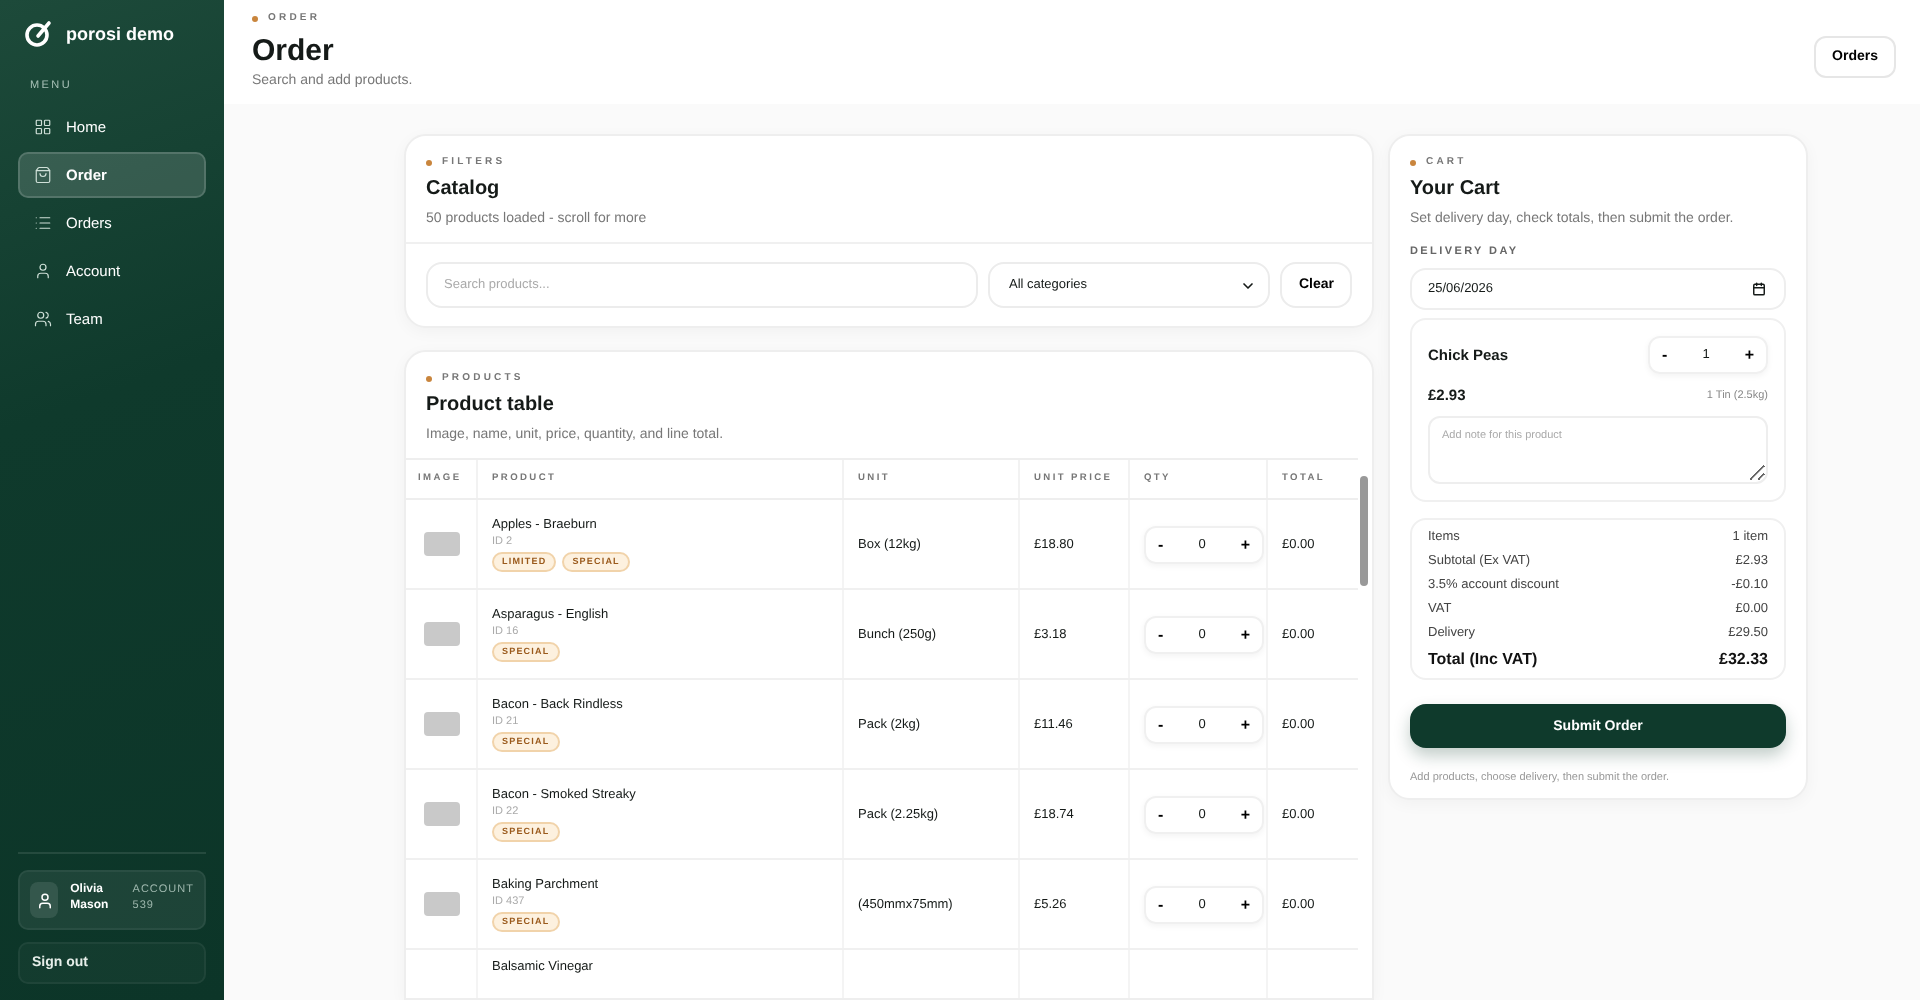  What do you see at coordinates (1456, 189) in the screenshot?
I see `section-title: Your Cart` at bounding box center [1456, 189].